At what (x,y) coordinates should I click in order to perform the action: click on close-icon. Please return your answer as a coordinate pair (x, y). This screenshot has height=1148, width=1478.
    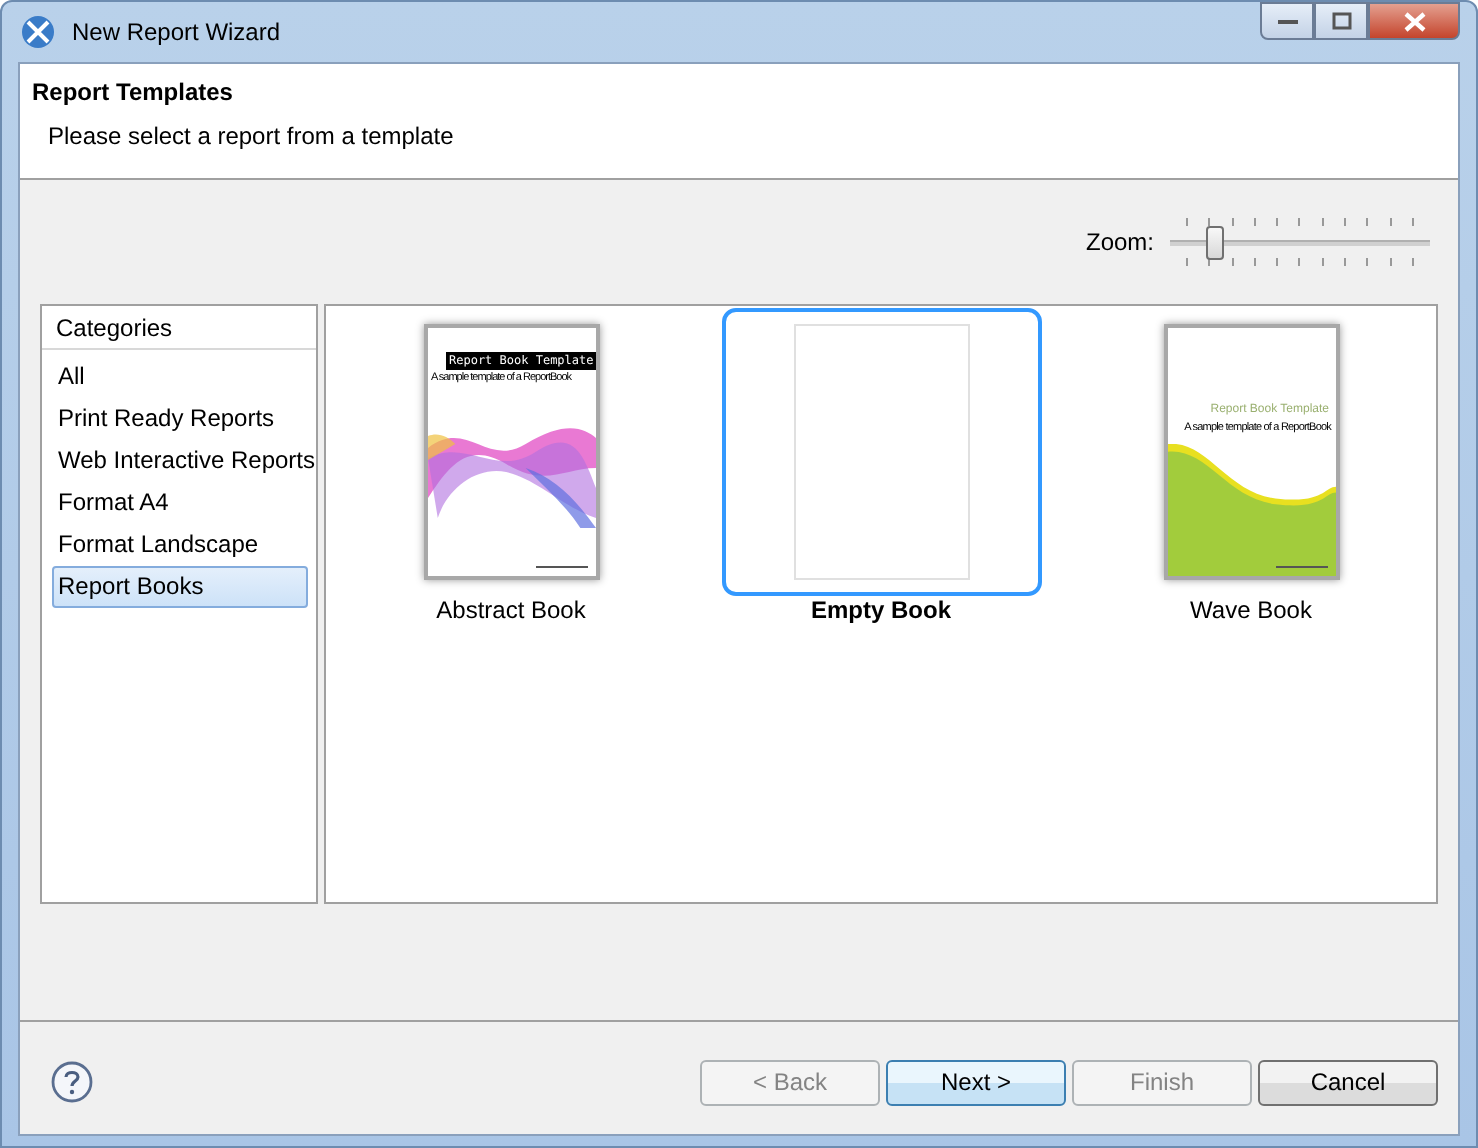
    Looking at the image, I should click on (1414, 21).